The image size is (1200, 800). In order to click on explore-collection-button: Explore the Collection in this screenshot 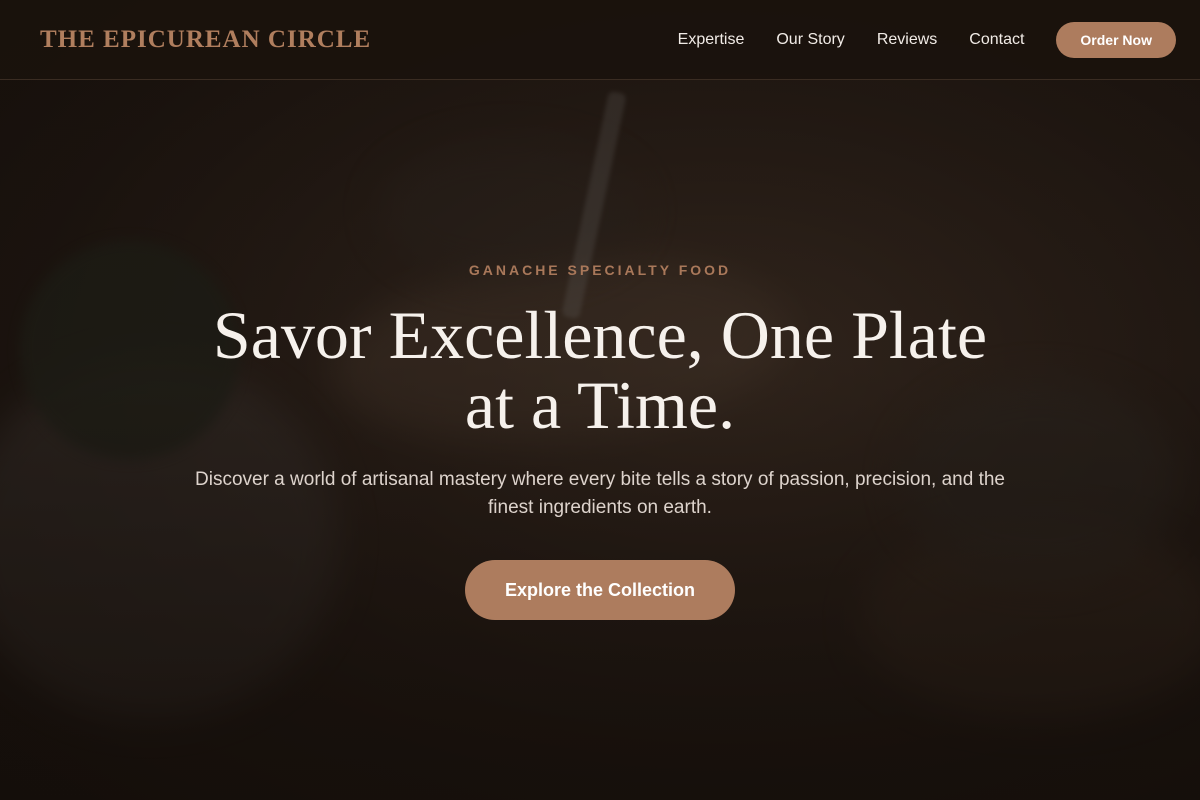, I will do `click(600, 590)`.